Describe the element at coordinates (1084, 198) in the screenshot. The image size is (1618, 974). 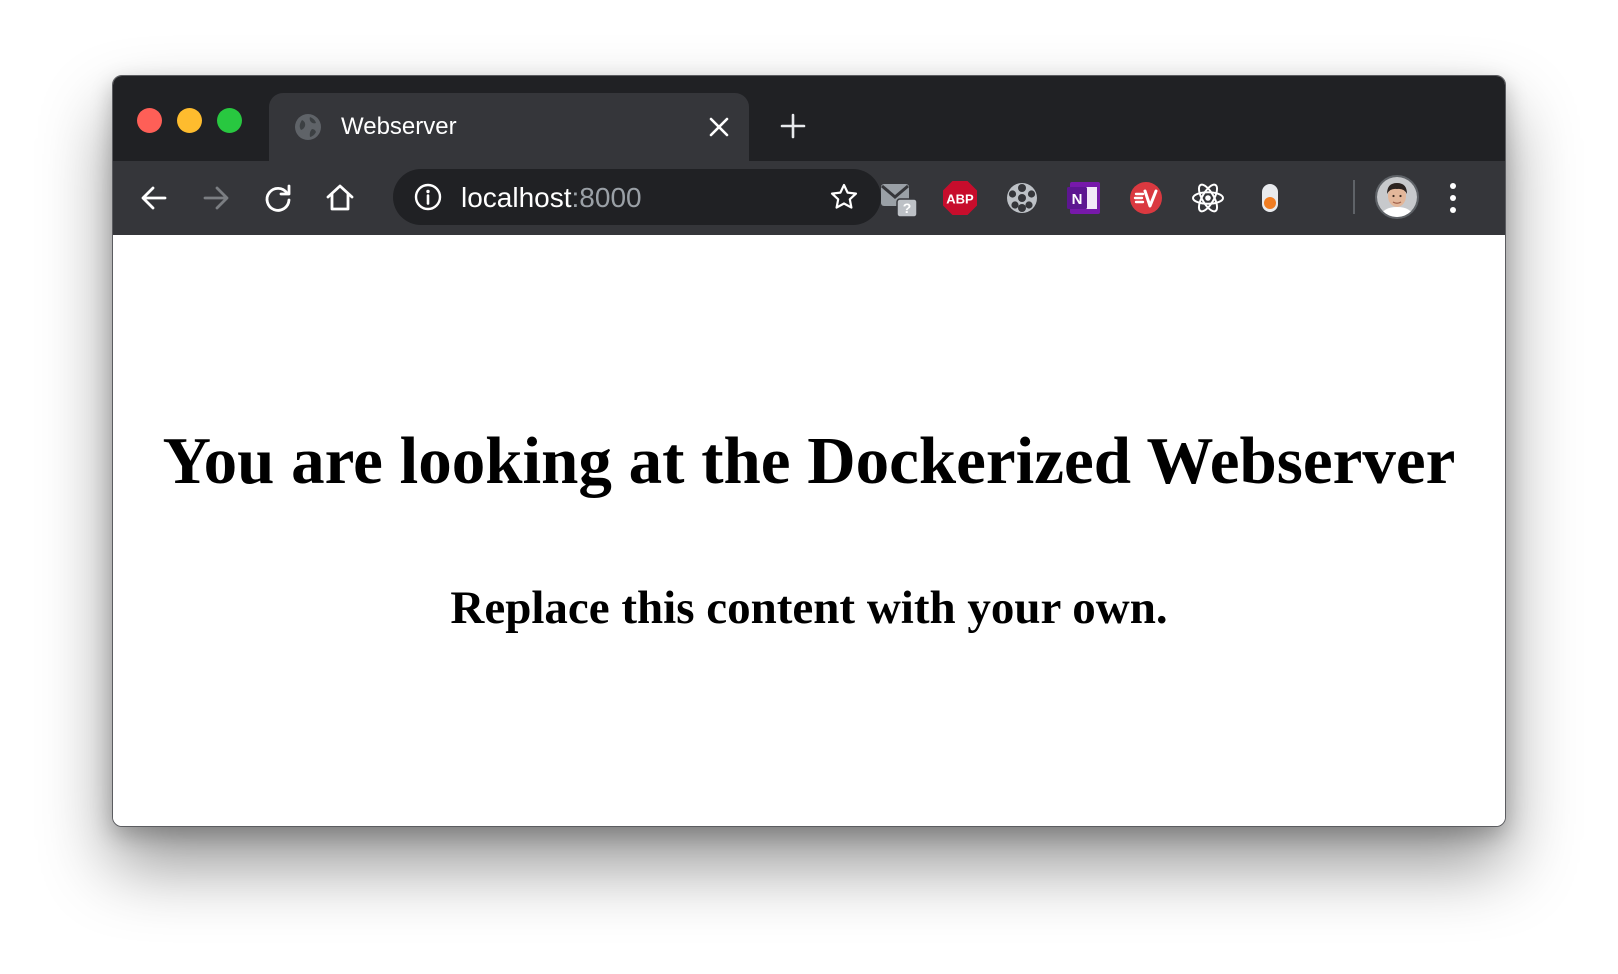
I see `onenote-clipper-icon: N` at that location.